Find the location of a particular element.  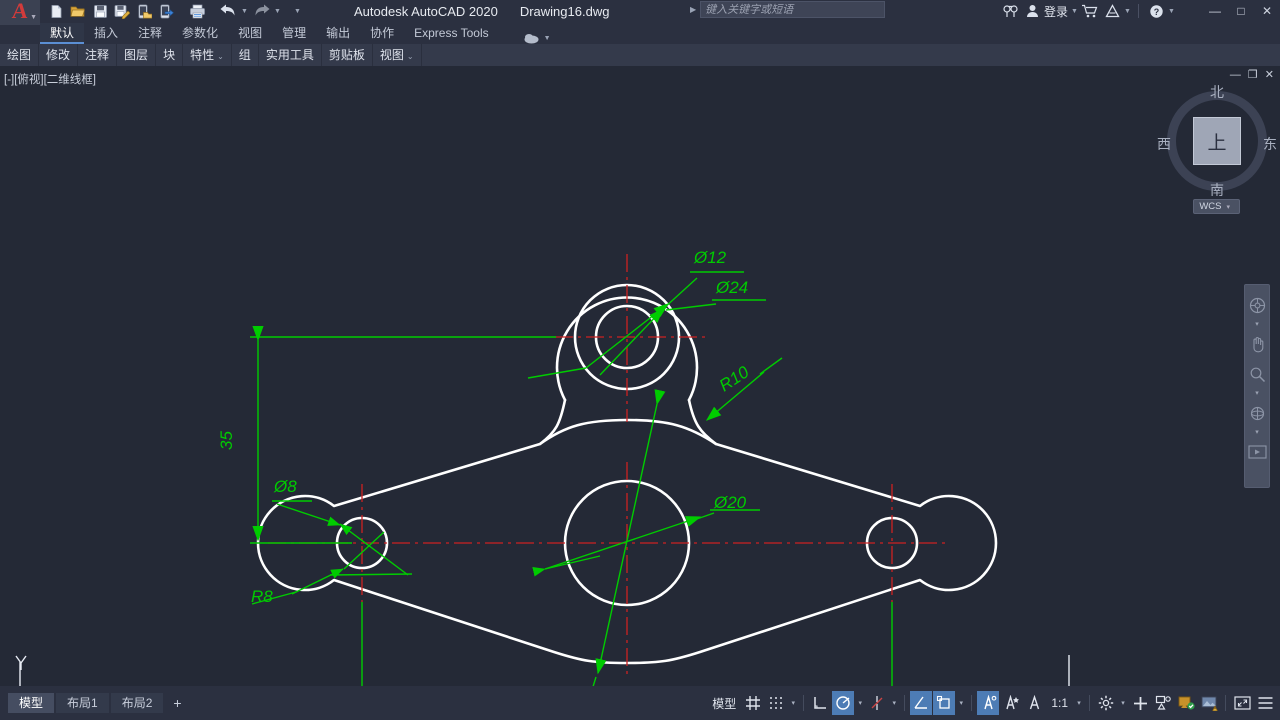

showmotion-icon is located at coordinates (1257, 452).